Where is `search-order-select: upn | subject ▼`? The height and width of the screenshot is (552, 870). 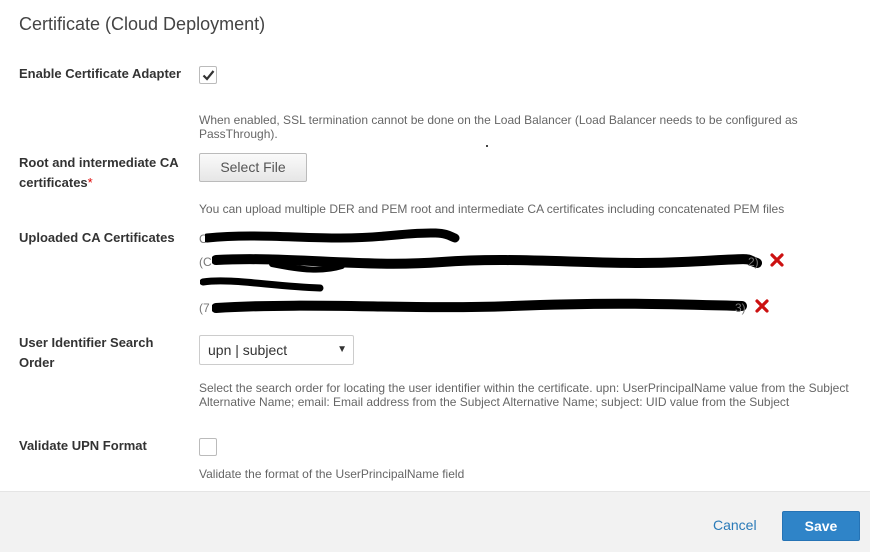
search-order-select: upn | subject ▼ is located at coordinates (276, 350).